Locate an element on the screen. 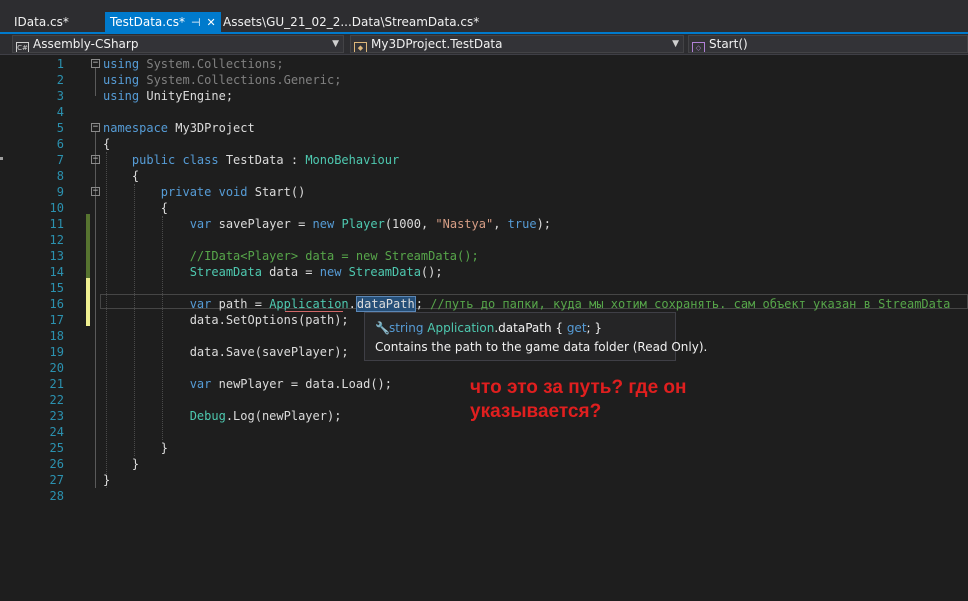  tab-label: Assets\GU_21_02_2...Data\StreamData.cs* is located at coordinates (351, 22).